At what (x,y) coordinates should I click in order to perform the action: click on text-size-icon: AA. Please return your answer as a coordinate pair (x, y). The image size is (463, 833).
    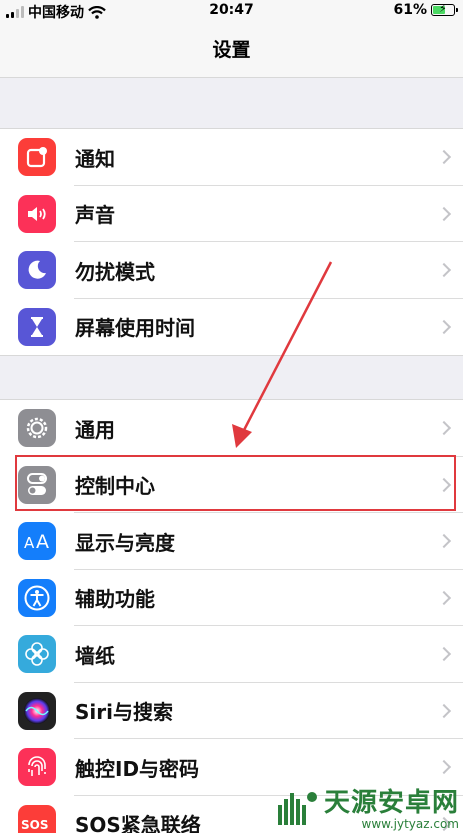
    Looking at the image, I should click on (37, 541).